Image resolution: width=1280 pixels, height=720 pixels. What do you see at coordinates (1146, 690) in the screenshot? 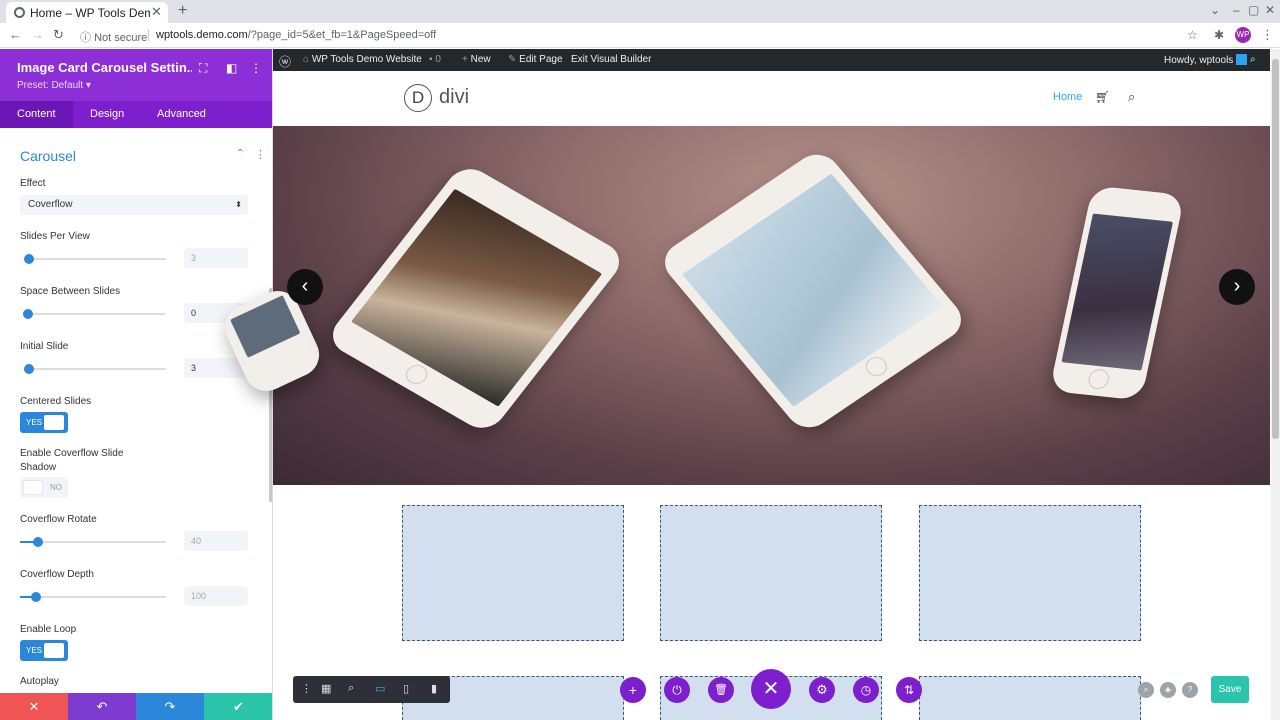
I see `search-modules-icon: ⌕` at bounding box center [1146, 690].